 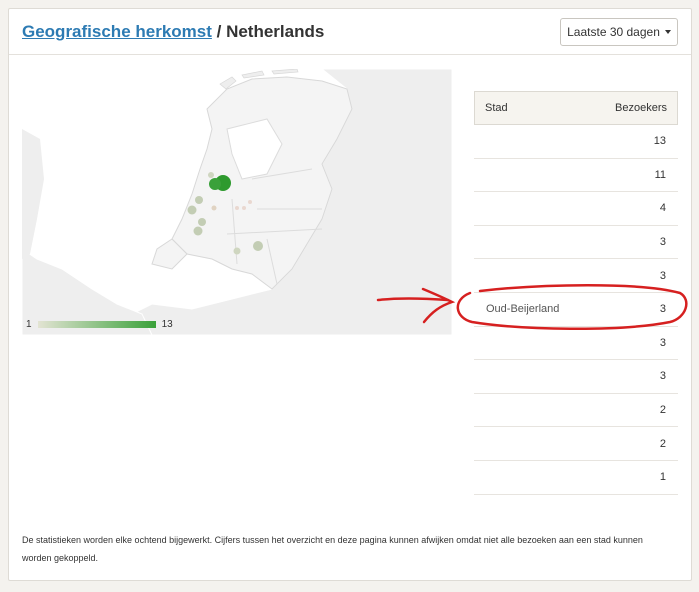 I want to click on table-row: 13, so click(x=576, y=142).